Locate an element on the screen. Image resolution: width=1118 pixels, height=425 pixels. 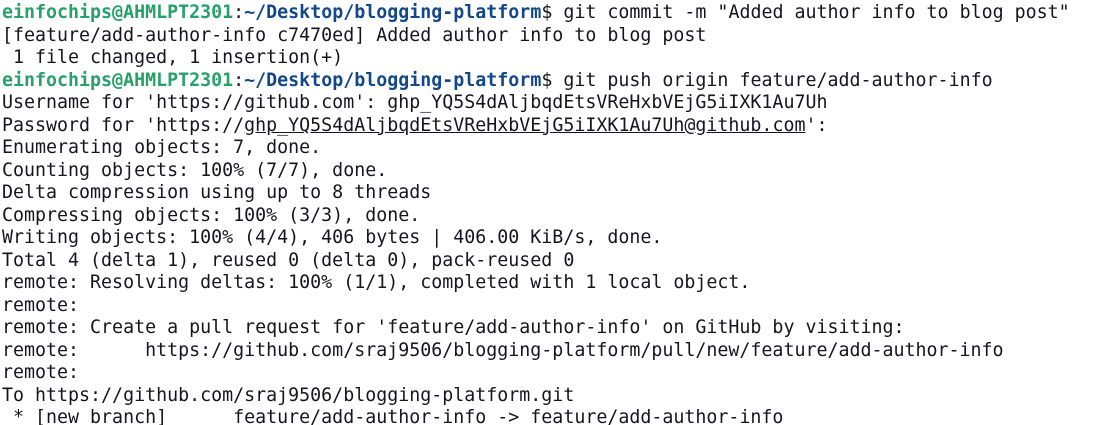
password-suffix: ': is located at coordinates (816, 125).